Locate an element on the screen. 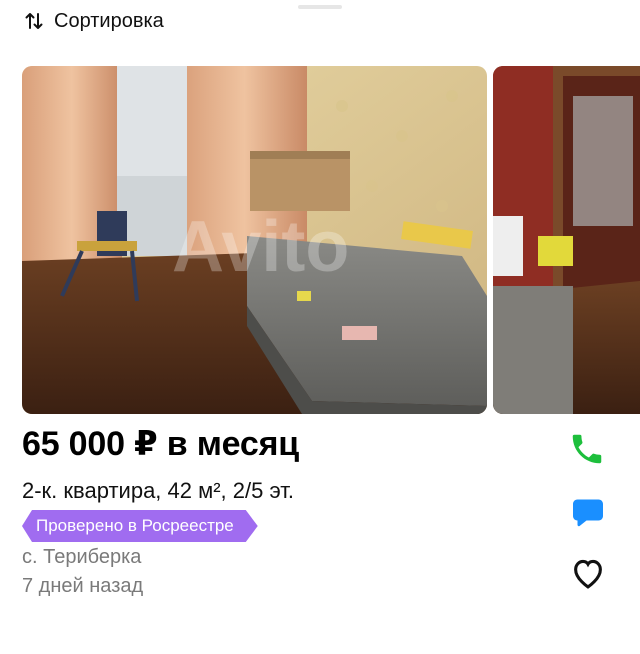 The image size is (640, 654). sort-label: Сортировка is located at coordinates (109, 20).